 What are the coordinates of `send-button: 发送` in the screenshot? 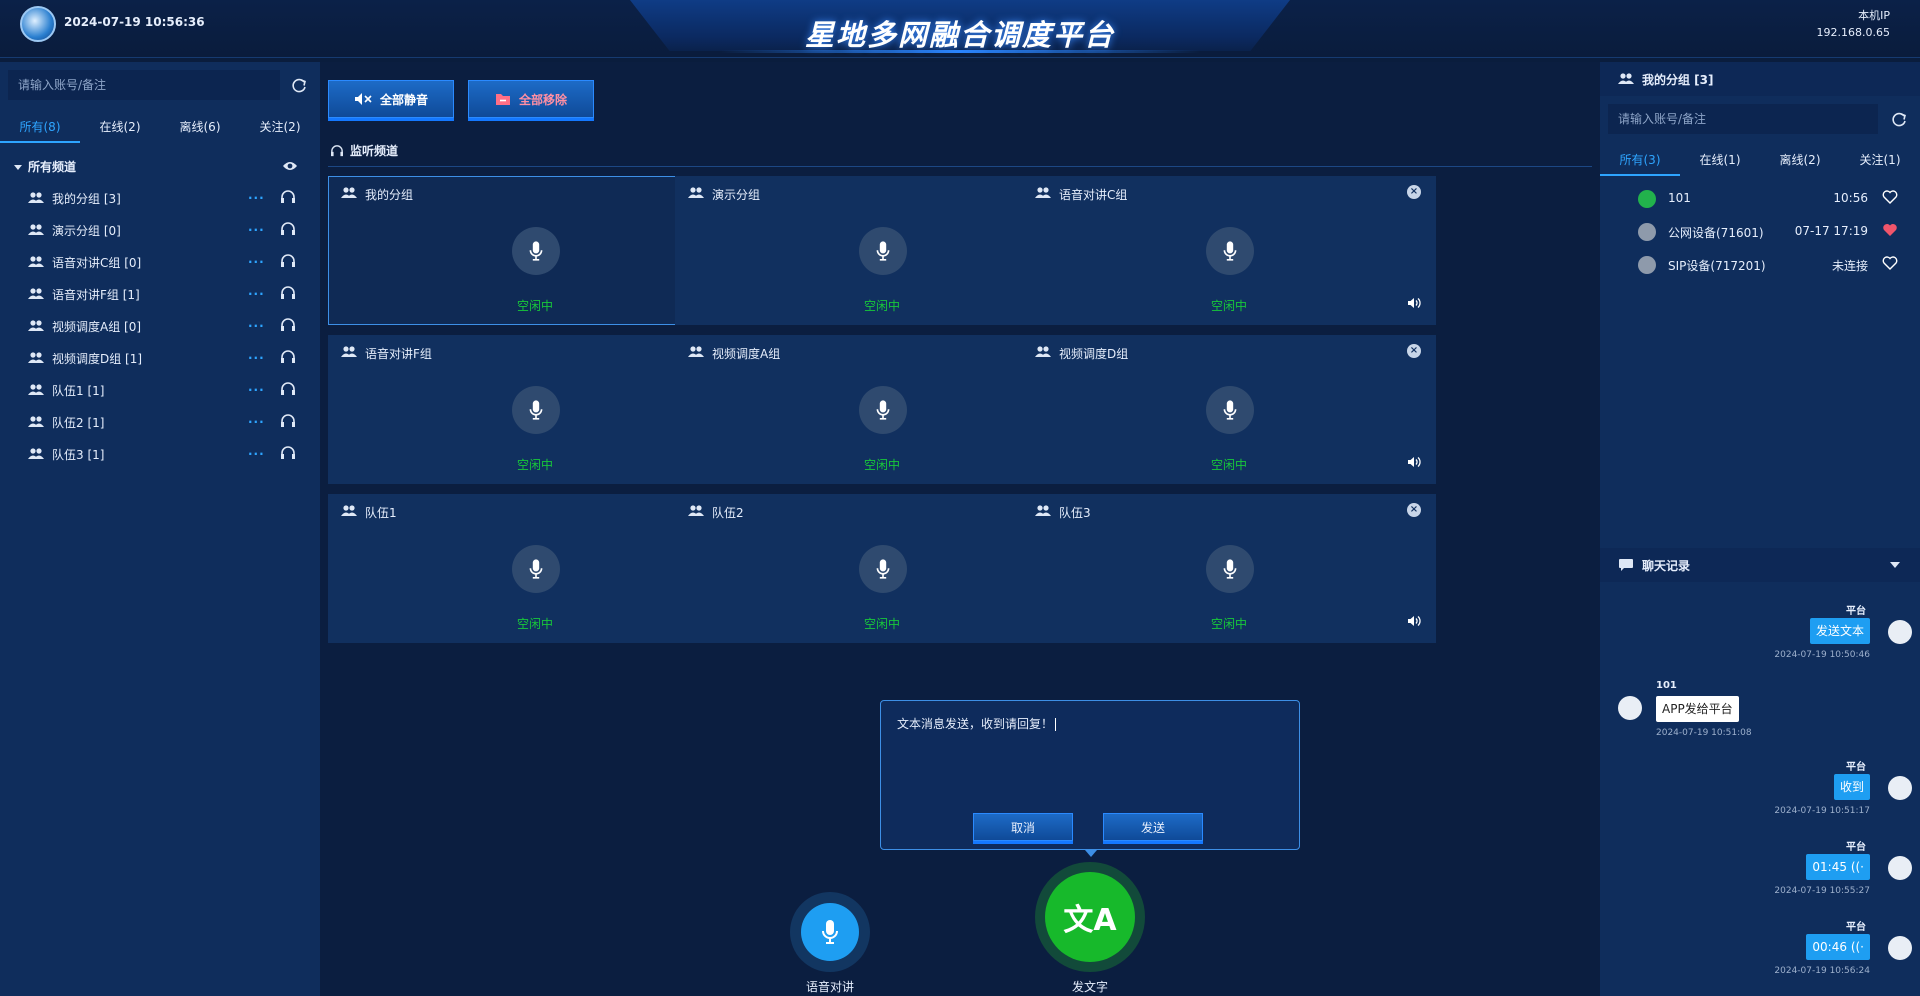 It's located at (1153, 827).